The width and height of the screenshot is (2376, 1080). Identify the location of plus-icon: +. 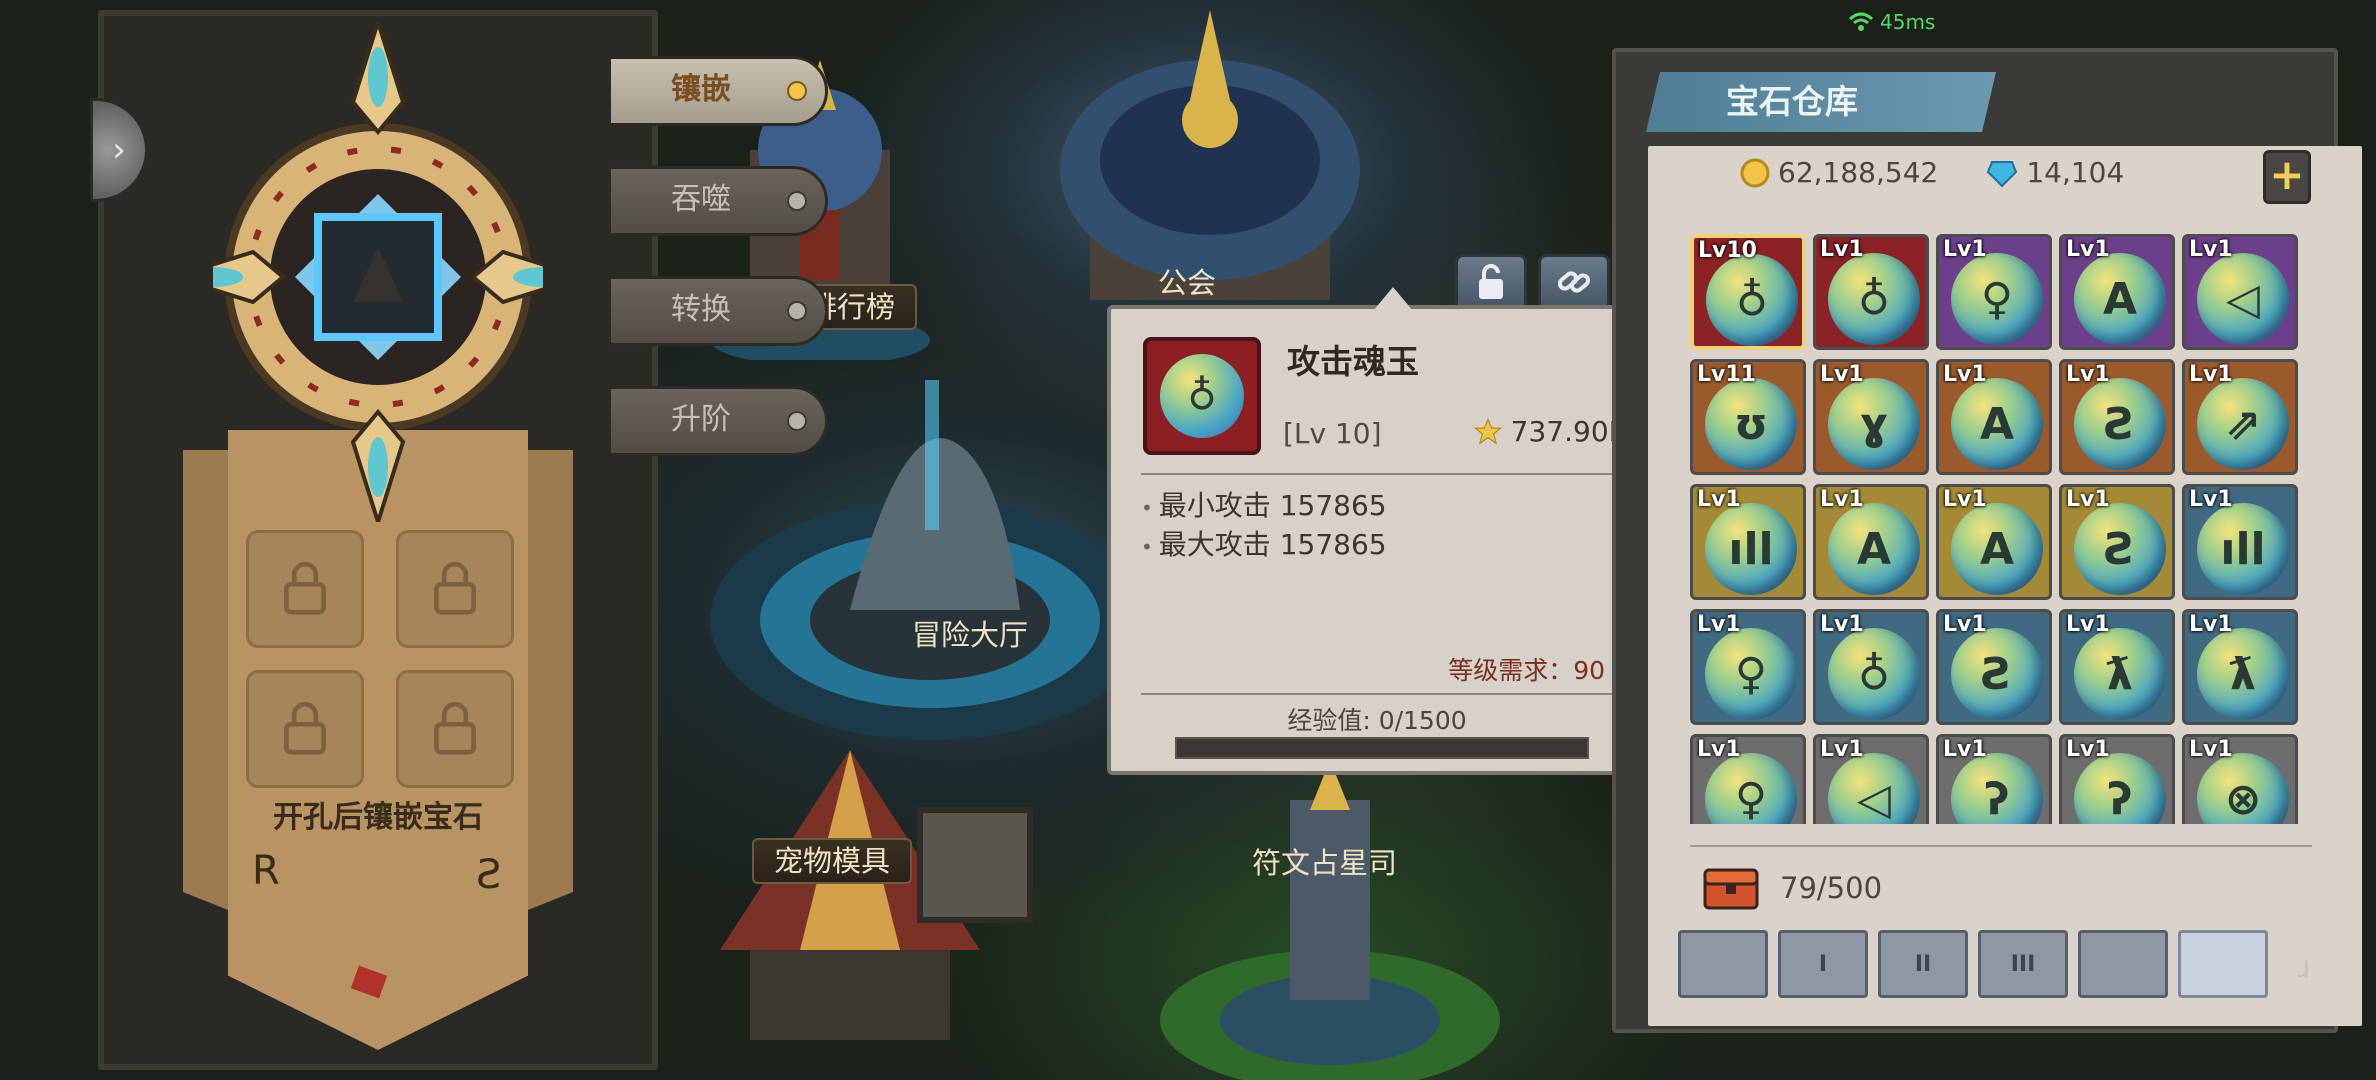
(2287, 174).